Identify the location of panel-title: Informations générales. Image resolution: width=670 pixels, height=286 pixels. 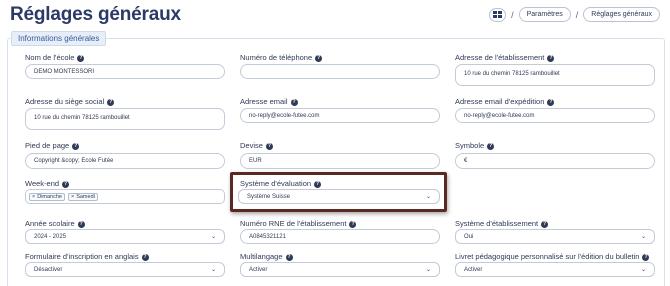
(59, 38).